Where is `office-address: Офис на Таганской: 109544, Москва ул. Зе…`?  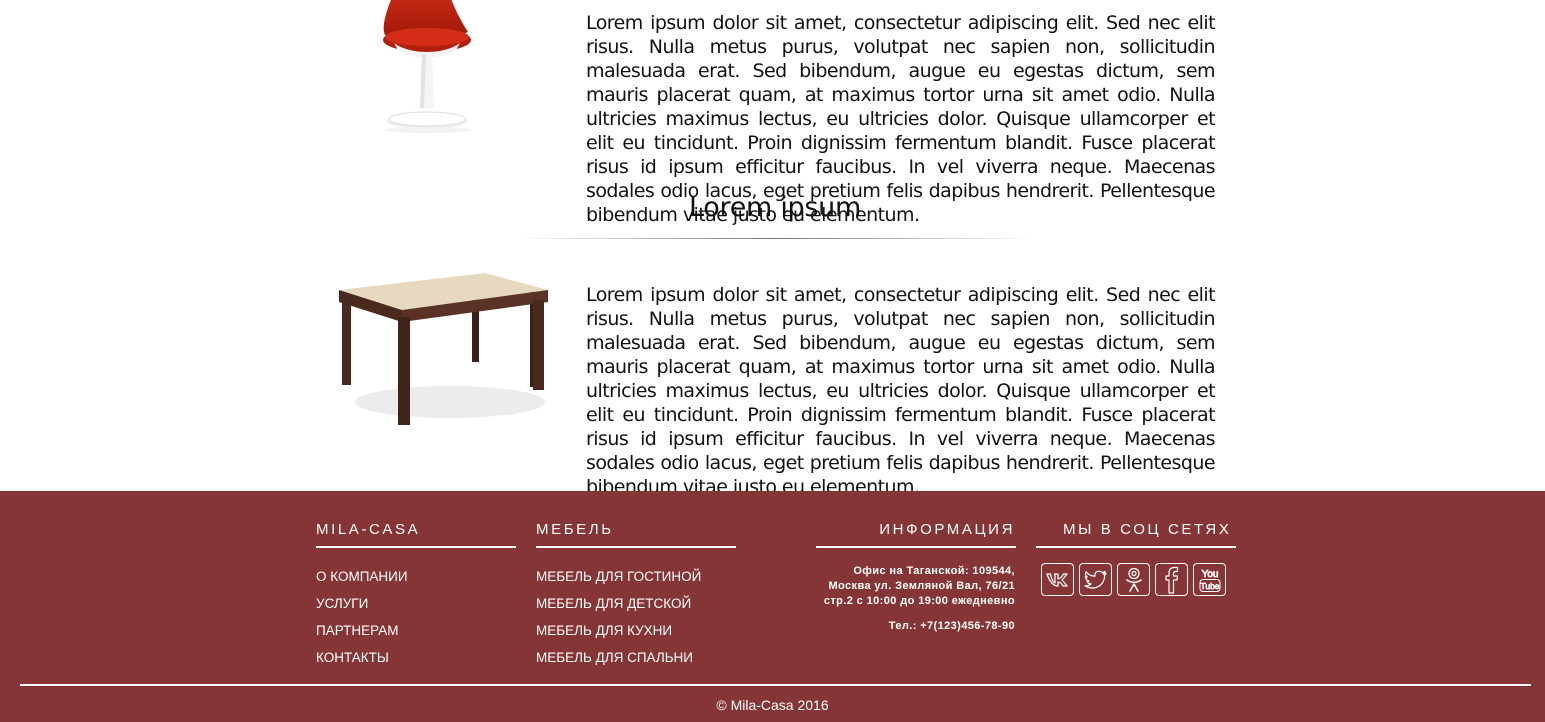 office-address: Офис на Таганской: 109544, Москва ул. Зе… is located at coordinates (919, 586).